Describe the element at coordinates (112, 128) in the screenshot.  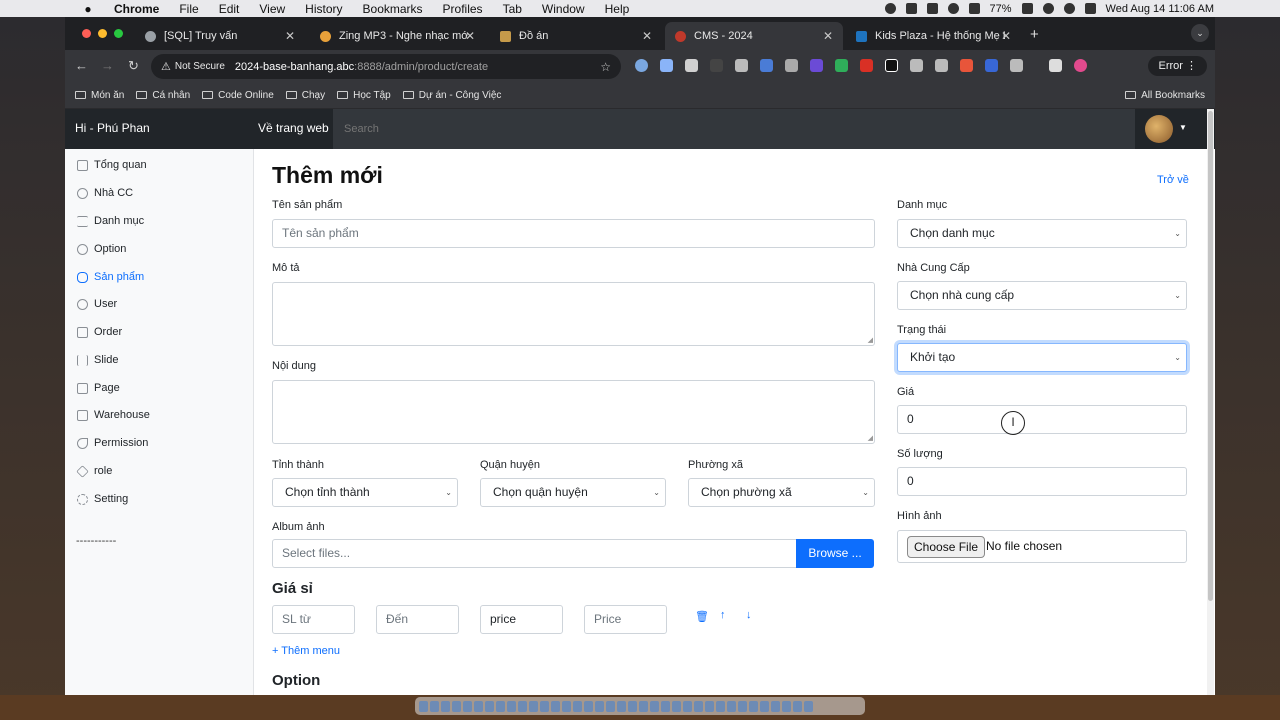
I see `navbar-brand: Hi - Phú Phan` at that location.